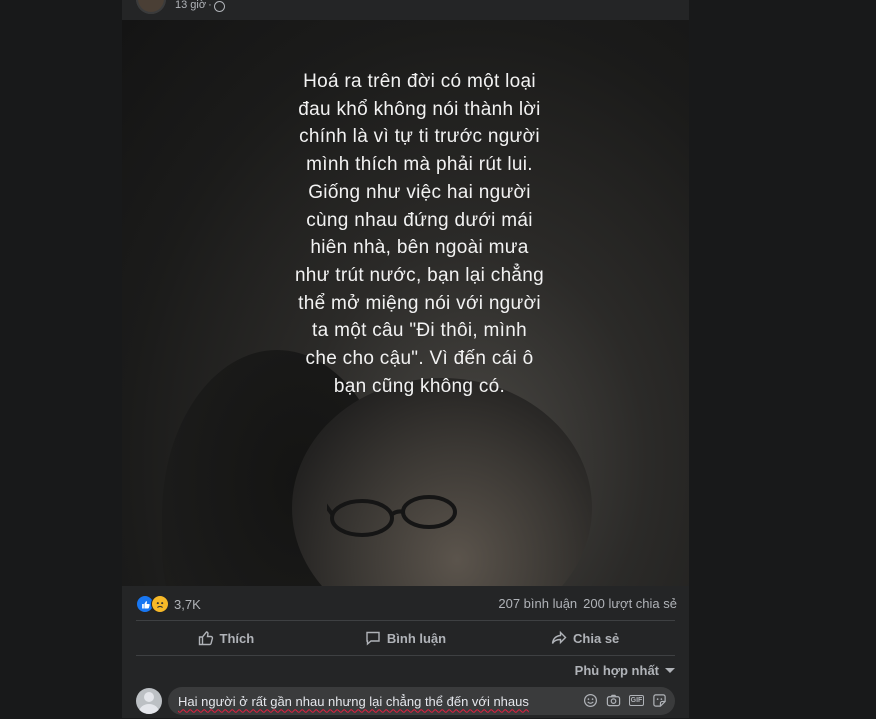 Image resolution: width=876 pixels, height=719 pixels. I want to click on sticker-icon, so click(659, 700).